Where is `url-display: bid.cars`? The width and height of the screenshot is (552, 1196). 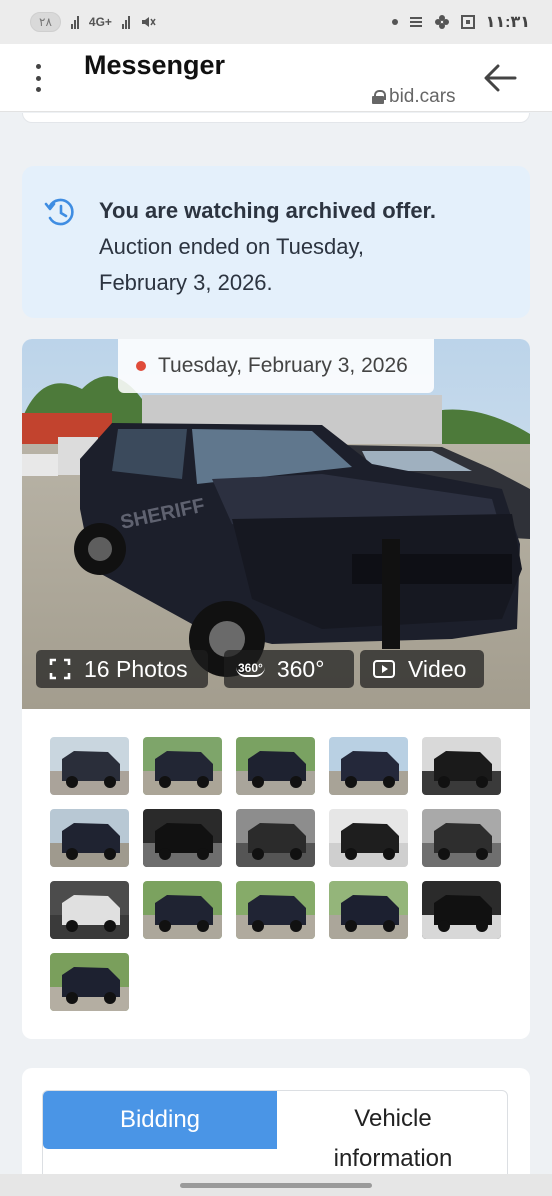
url-display: bid.cars is located at coordinates (414, 97).